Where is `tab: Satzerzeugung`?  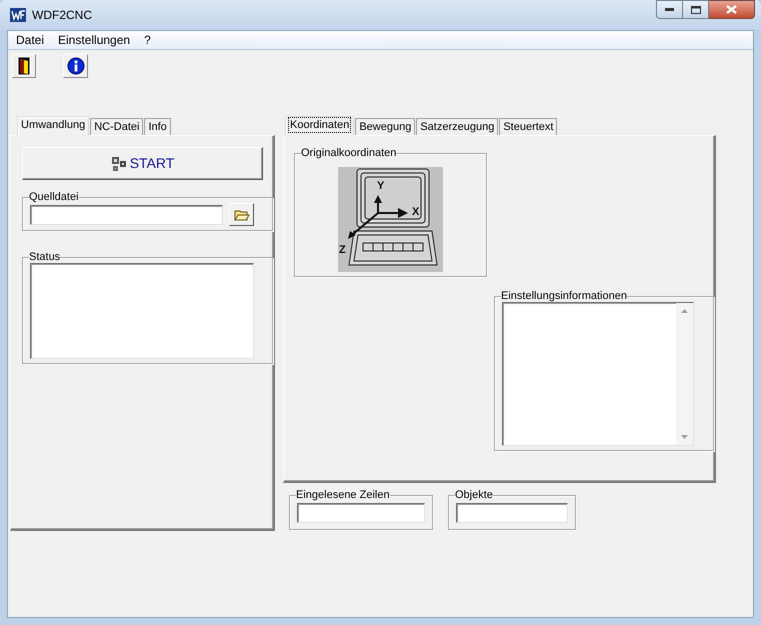
tab: Satzerzeugung is located at coordinates (457, 126).